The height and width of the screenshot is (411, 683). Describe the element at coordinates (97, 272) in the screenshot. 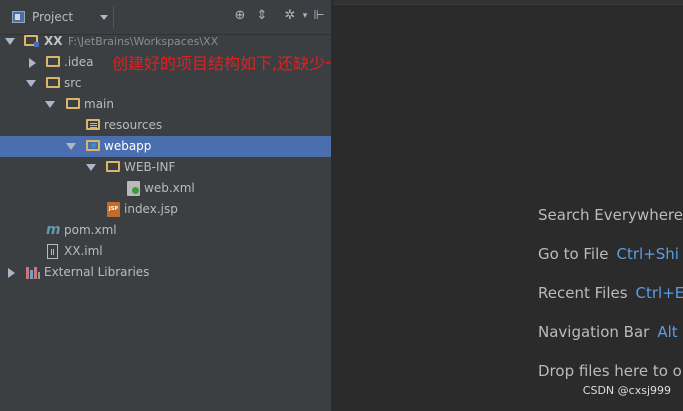

I see `tree-item-label: External Libraries` at that location.